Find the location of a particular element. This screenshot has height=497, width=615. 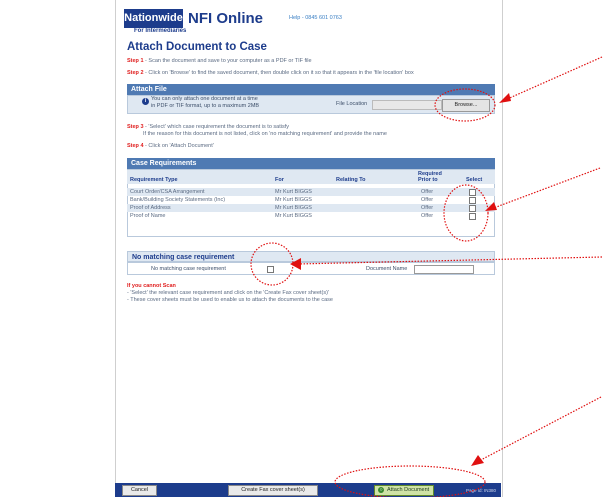

annotation-circle-select is located at coordinates (466, 213).